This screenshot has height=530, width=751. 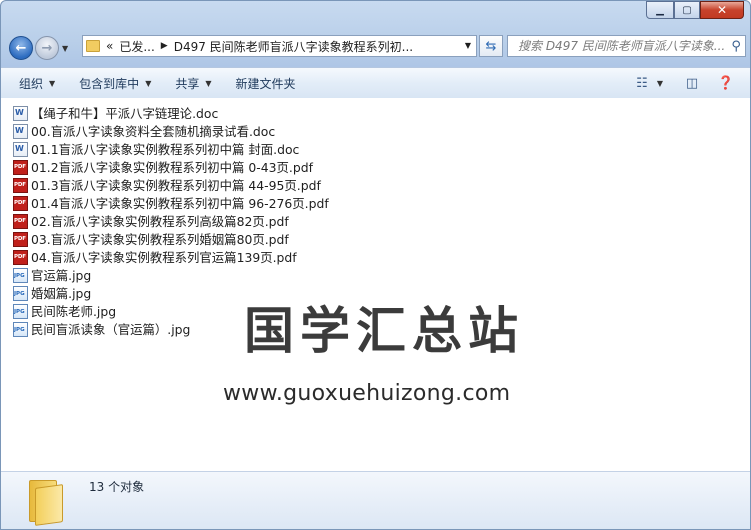 I want to click on caption-buttons: ▁ ▢ ✕, so click(x=695, y=10).